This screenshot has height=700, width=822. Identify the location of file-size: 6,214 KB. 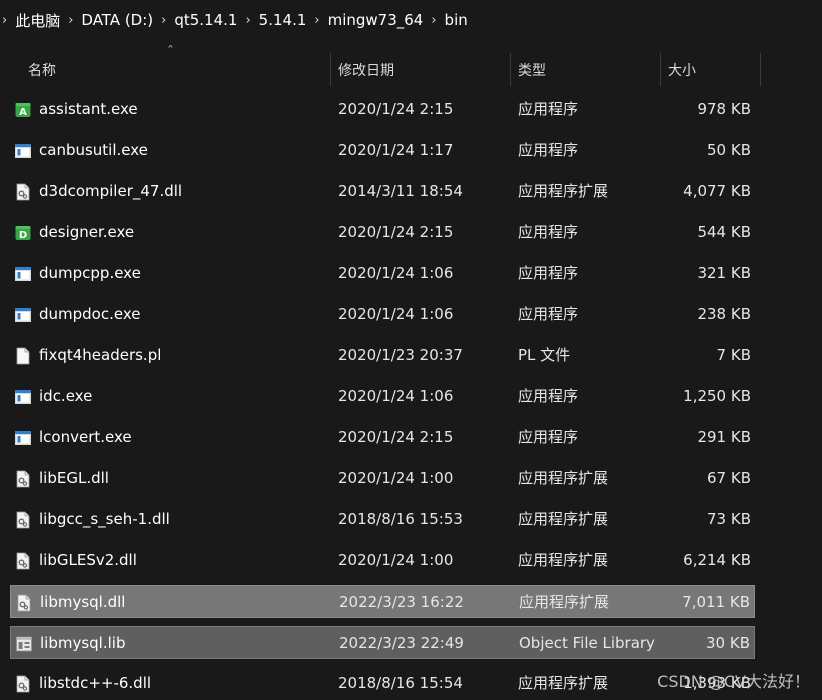
(717, 560).